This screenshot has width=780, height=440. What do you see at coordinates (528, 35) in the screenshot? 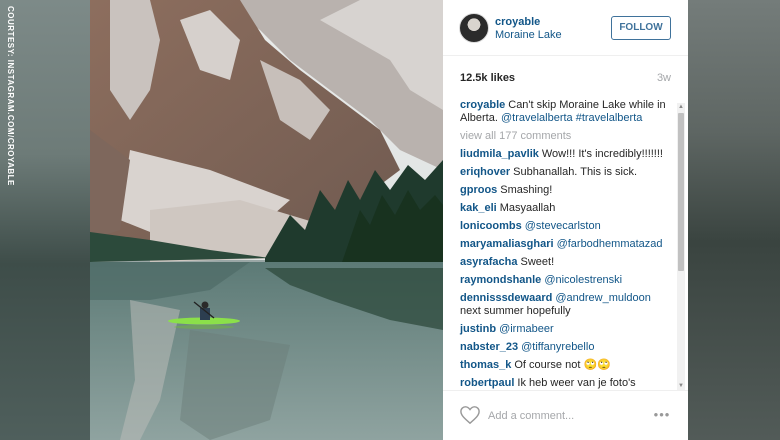
I see `post-location: Moraine Lake` at bounding box center [528, 35].